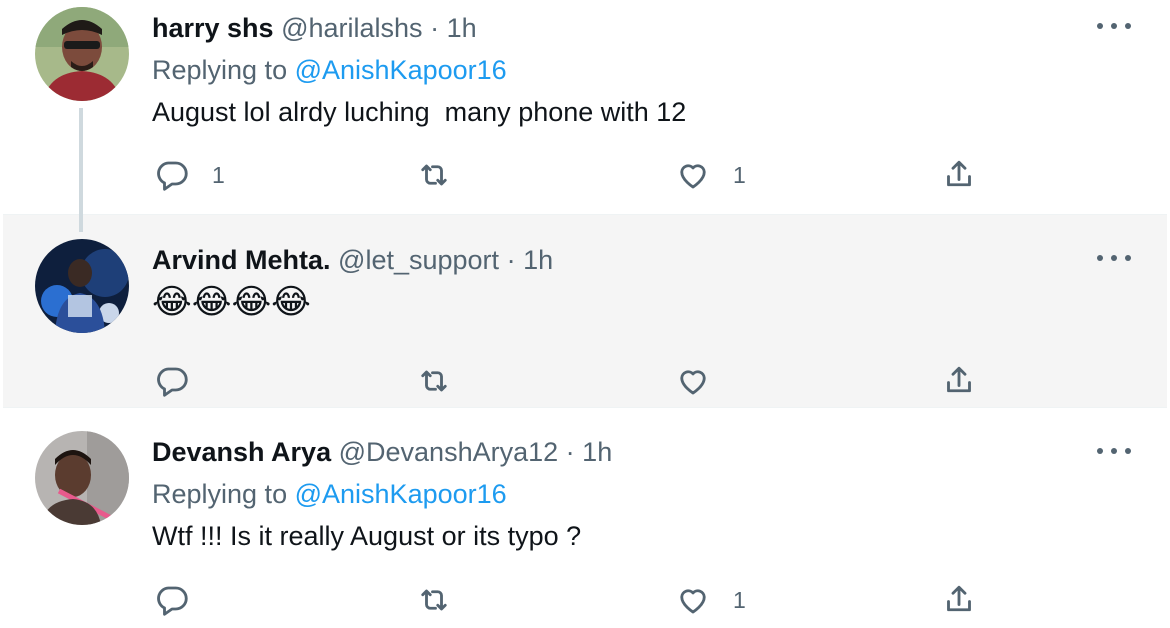 This screenshot has height=628, width=1170. Describe the element at coordinates (189, 175) in the screenshot. I see `reply-button: 1` at that location.